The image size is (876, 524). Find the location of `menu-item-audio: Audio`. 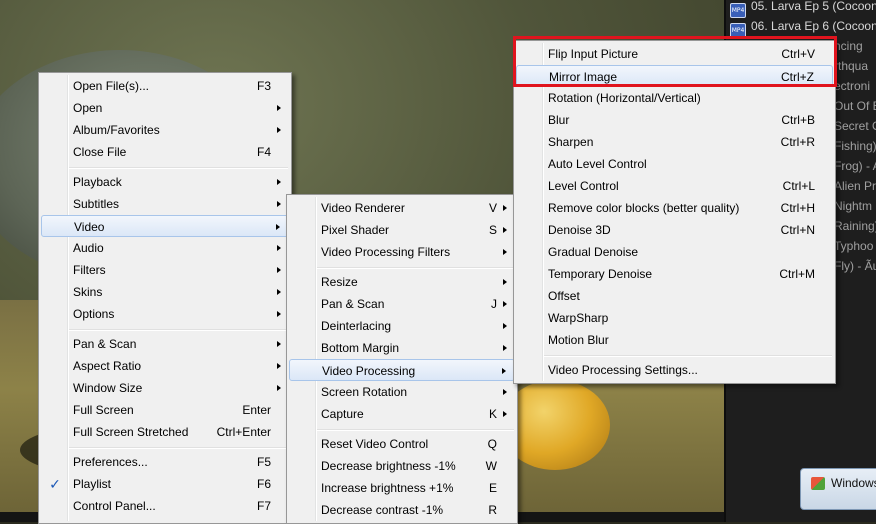

menu-item-audio: Audio is located at coordinates (165, 248).